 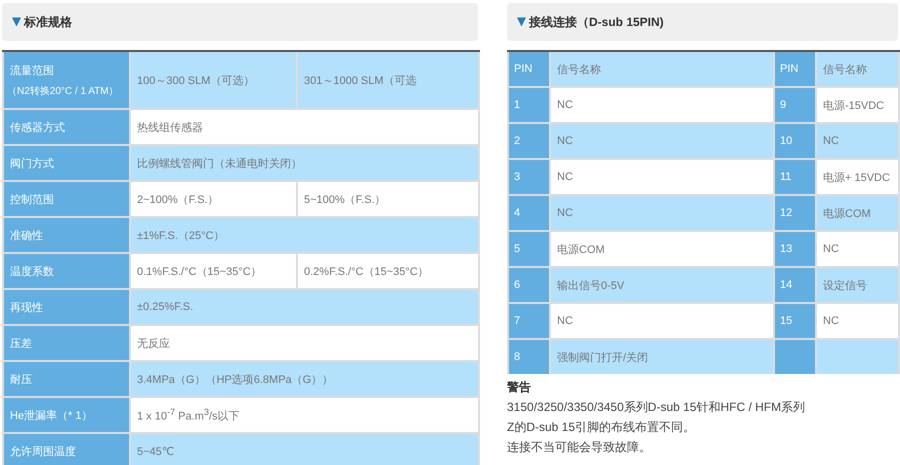 What do you see at coordinates (579, 447) in the screenshot?
I see `warning-text: 连接不当可能会导致故障。` at bounding box center [579, 447].